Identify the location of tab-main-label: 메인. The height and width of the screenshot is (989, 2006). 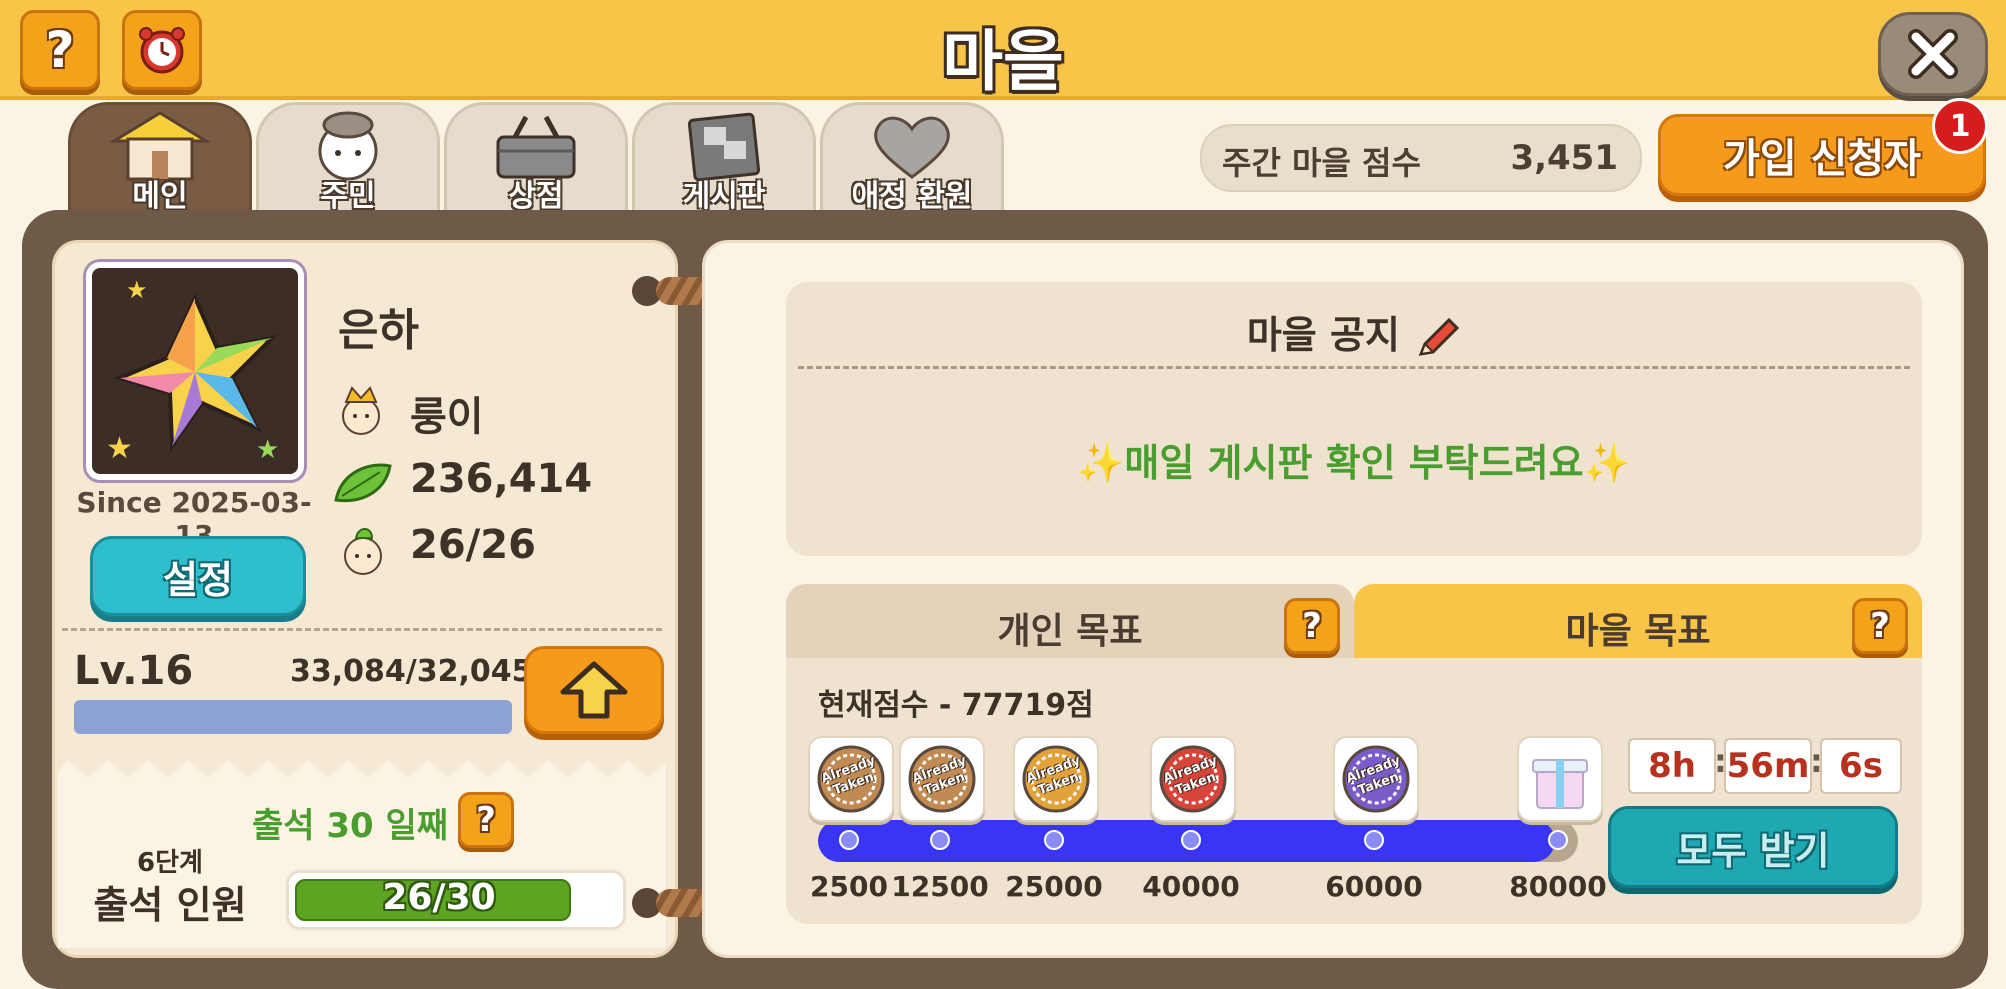
(160, 196).